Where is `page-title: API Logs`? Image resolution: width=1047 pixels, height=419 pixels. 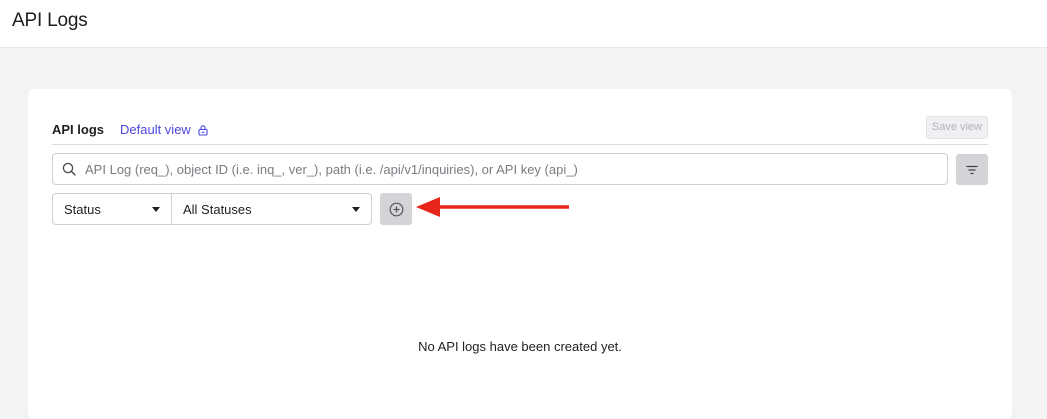 page-title: API Logs is located at coordinates (50, 20).